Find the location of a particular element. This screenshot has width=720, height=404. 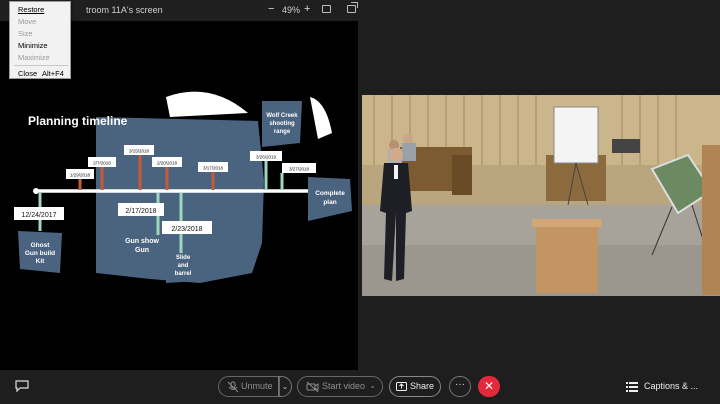

menu-item-restore: Restore is located at coordinates (31, 9).